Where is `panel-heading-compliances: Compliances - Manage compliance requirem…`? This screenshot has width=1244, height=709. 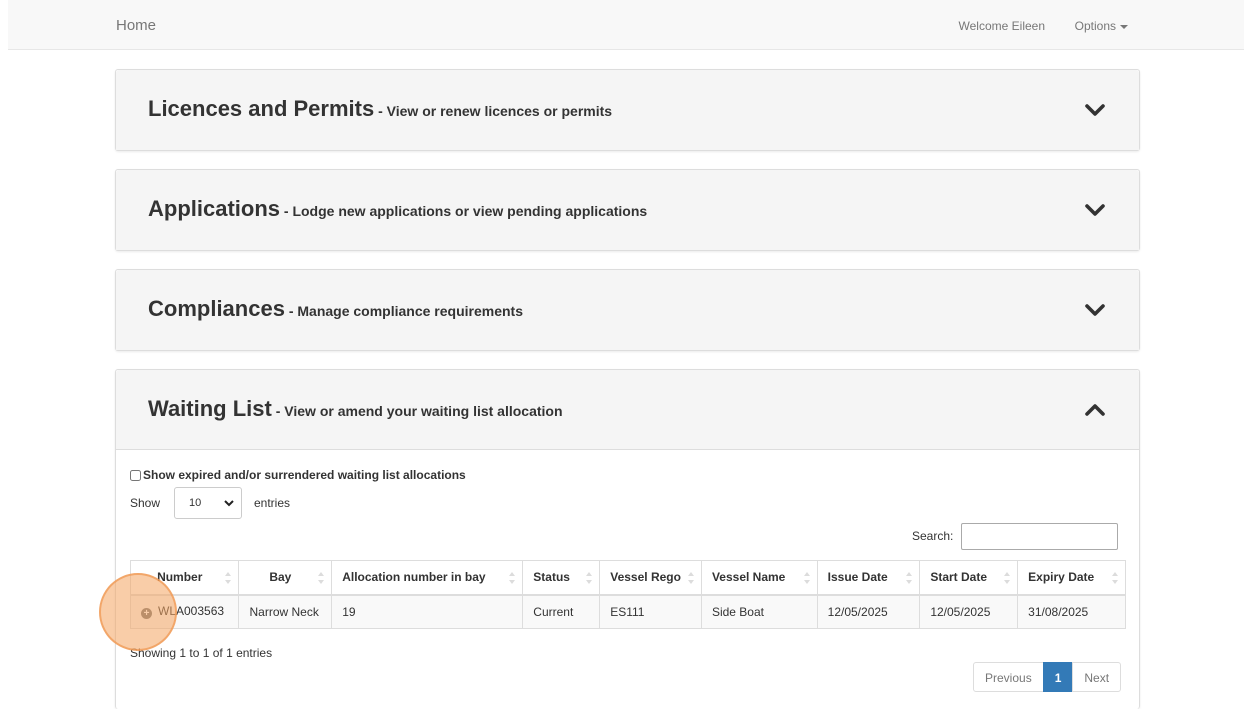 panel-heading-compliances: Compliances - Manage compliance requirem… is located at coordinates (627, 310).